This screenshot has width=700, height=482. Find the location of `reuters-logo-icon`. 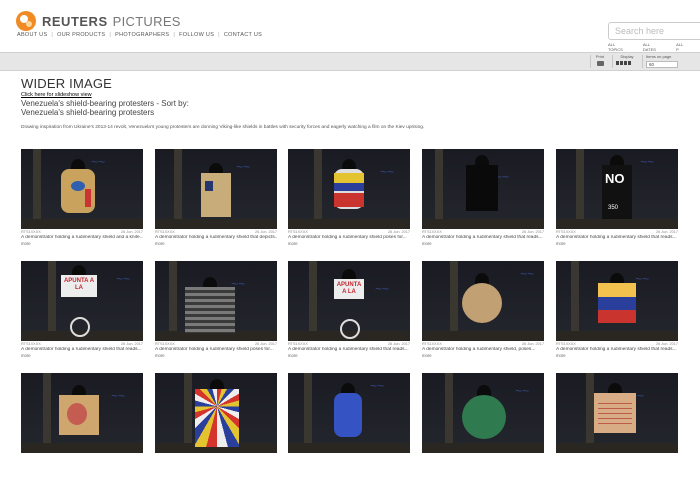

reuters-logo-icon is located at coordinates (26, 21).